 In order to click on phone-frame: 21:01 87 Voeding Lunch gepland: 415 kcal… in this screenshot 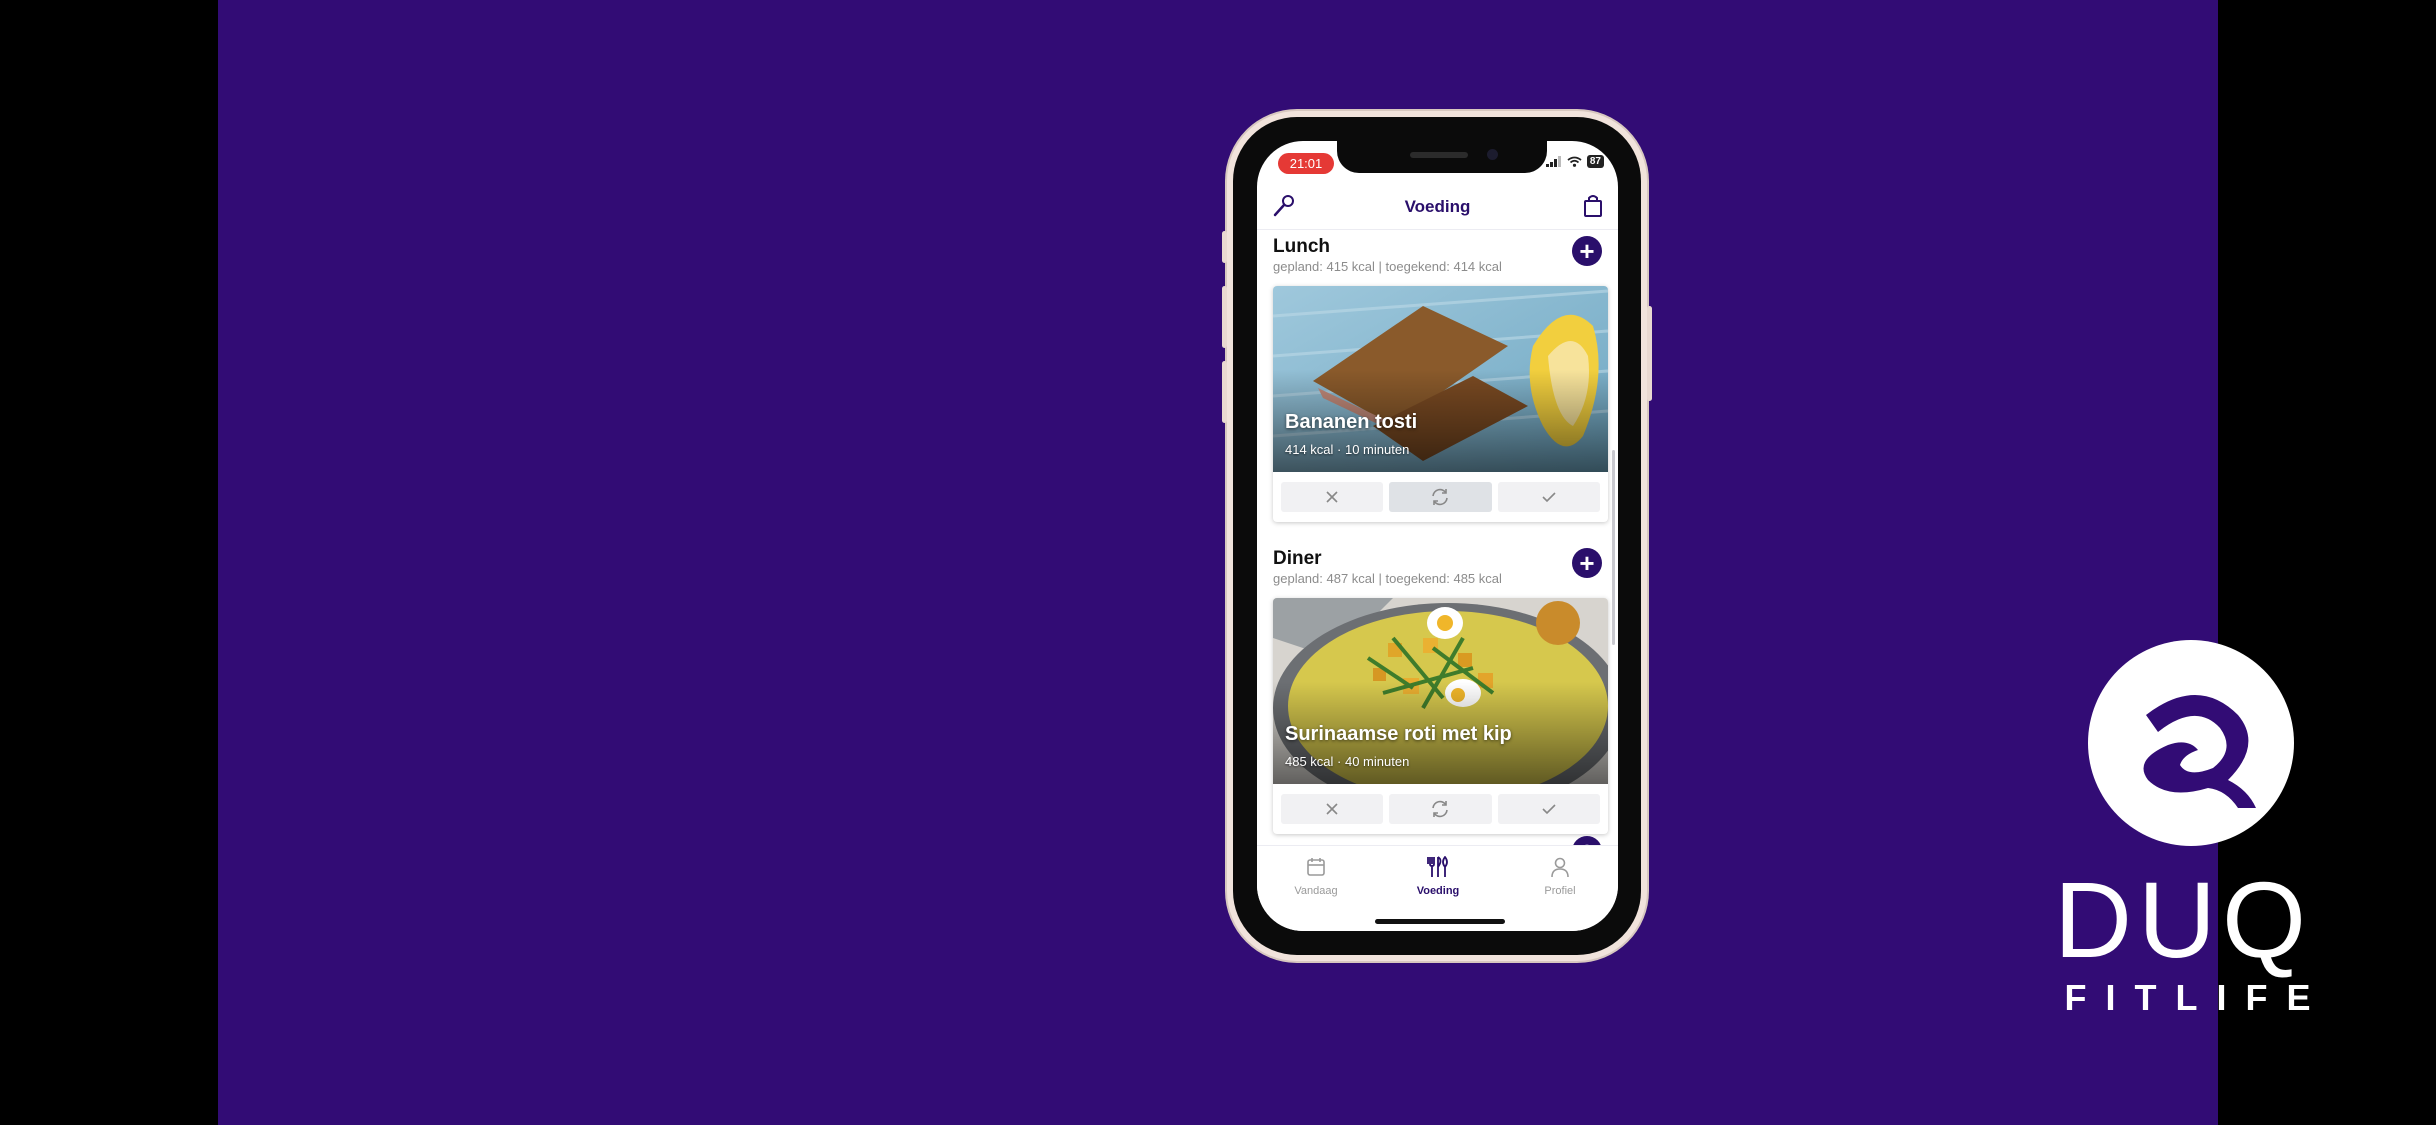, I will do `click(1437, 536)`.